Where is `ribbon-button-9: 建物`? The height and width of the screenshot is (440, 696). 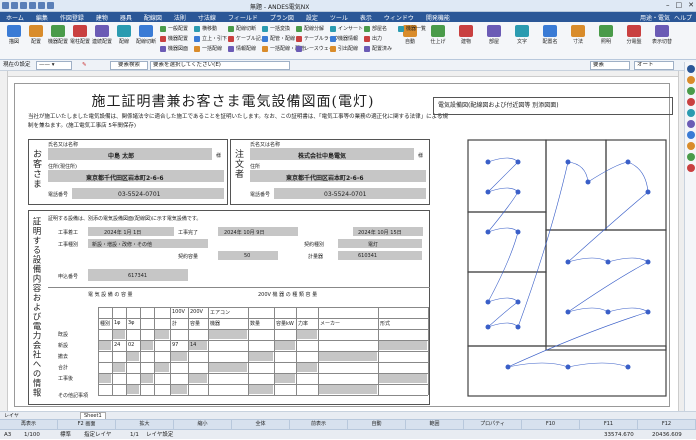
ribbon-button-9: 建物 is located at coordinates (466, 34).